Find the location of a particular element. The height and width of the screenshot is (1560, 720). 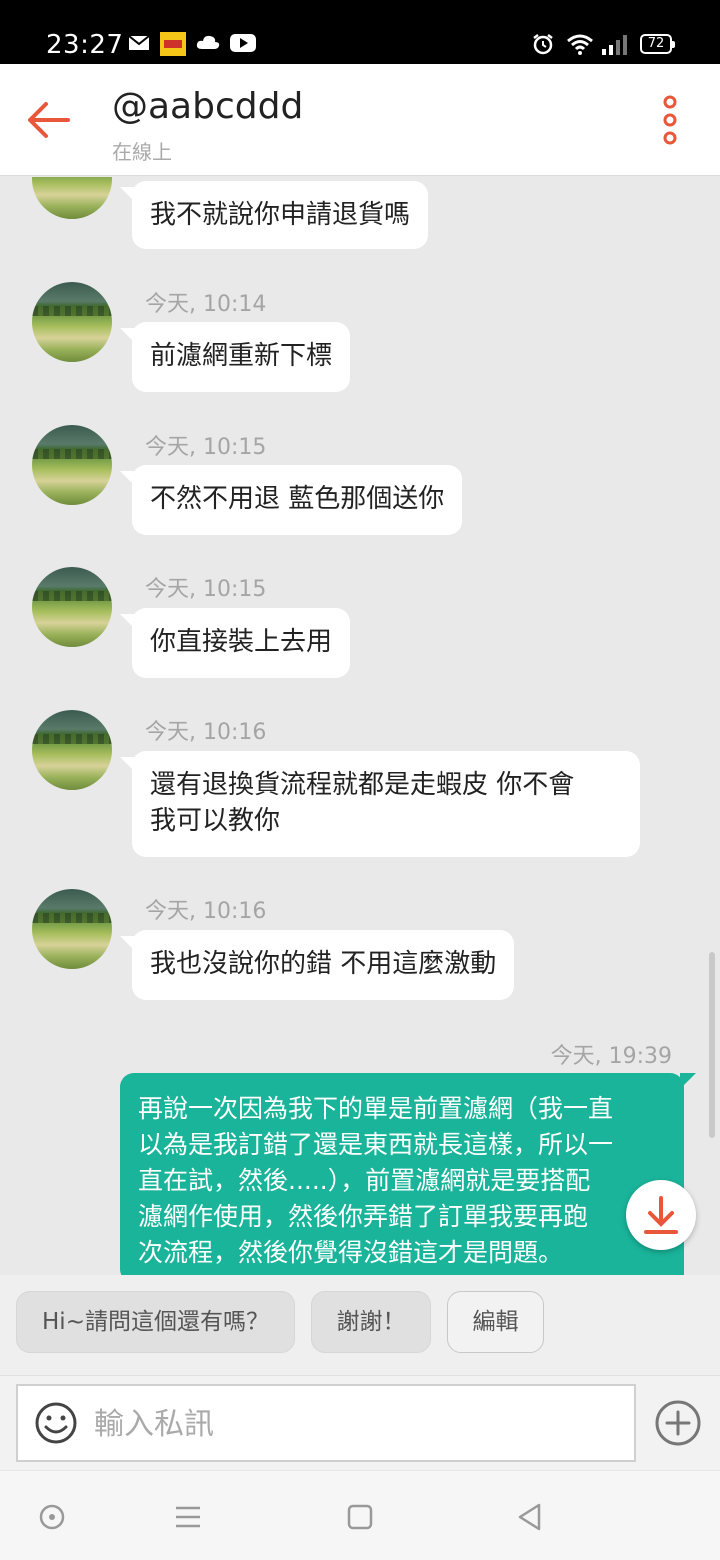

message-bubble: 你直接裝上去用 is located at coordinates (235, 643).